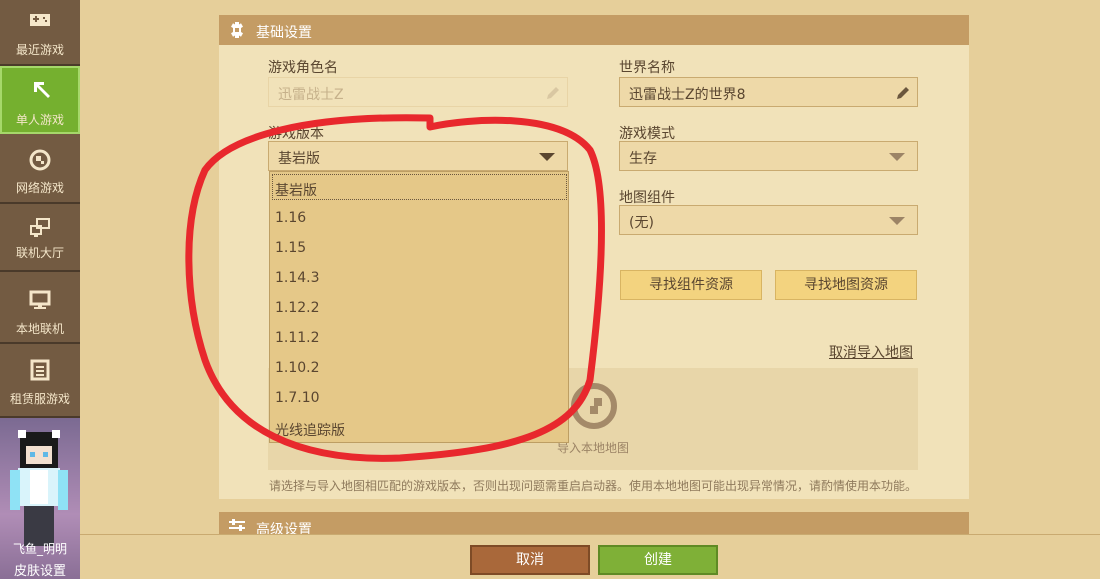  I want to click on game-mode-label: 游戏模式, so click(647, 134).